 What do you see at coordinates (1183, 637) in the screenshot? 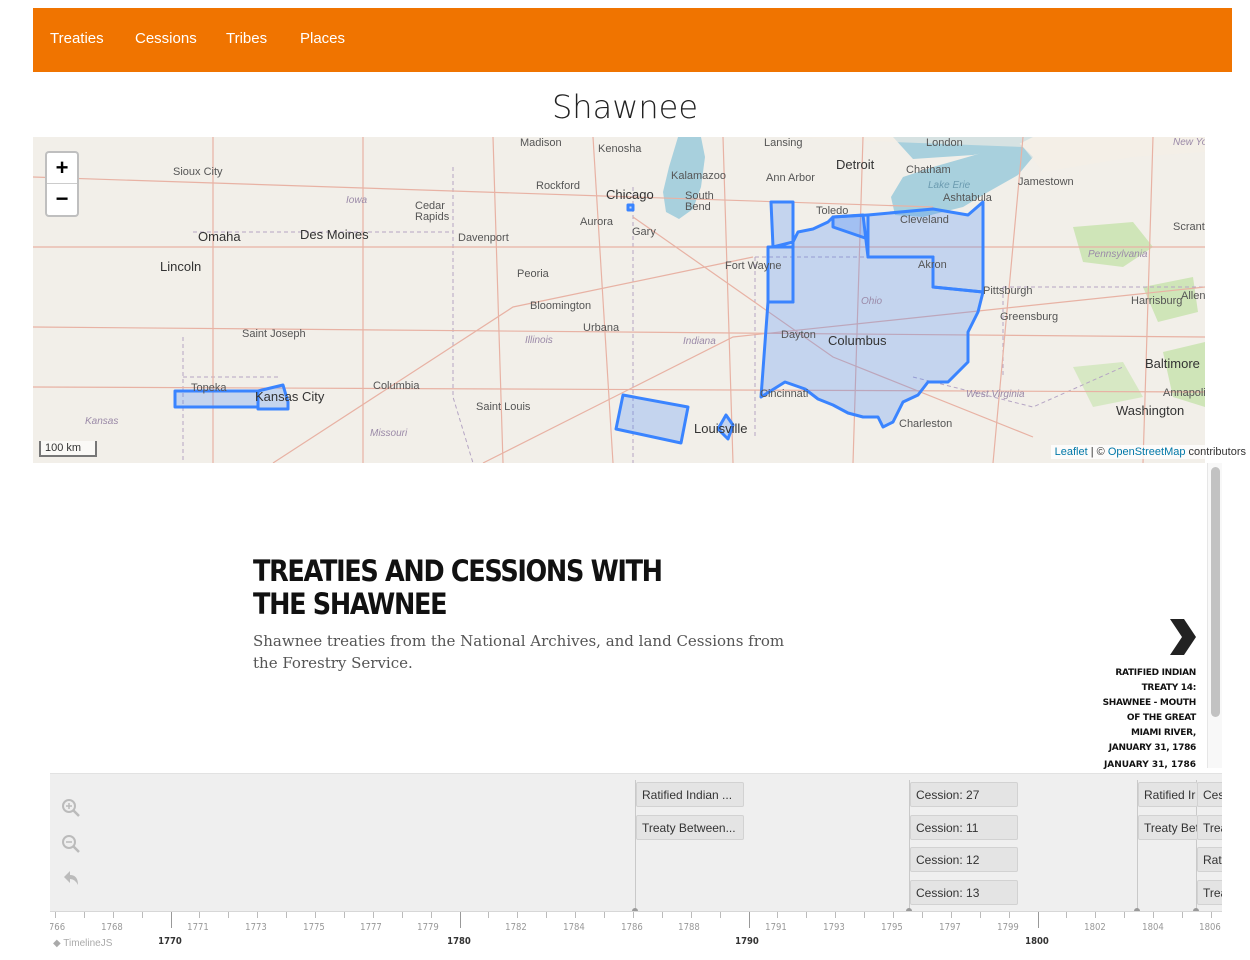
I see `next-slide-arrow-icon` at bounding box center [1183, 637].